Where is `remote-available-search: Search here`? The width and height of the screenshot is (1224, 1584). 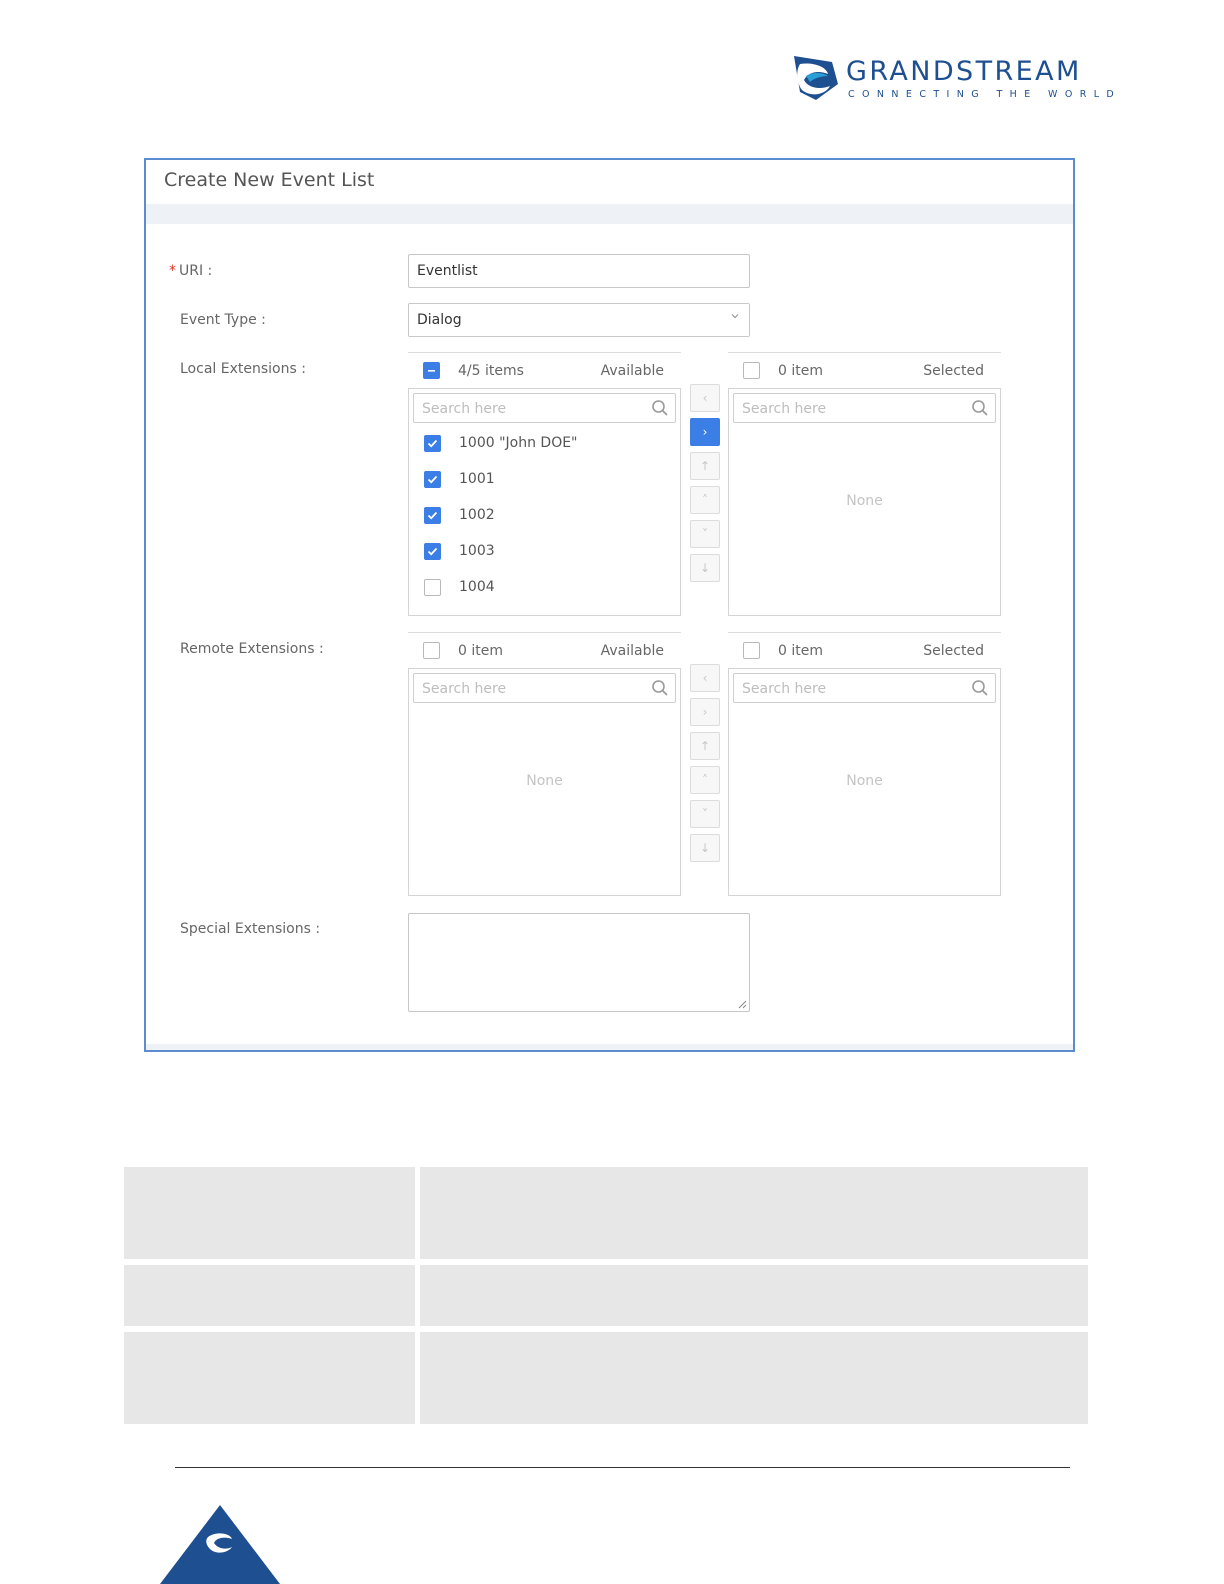
remote-available-search: Search here is located at coordinates (544, 688).